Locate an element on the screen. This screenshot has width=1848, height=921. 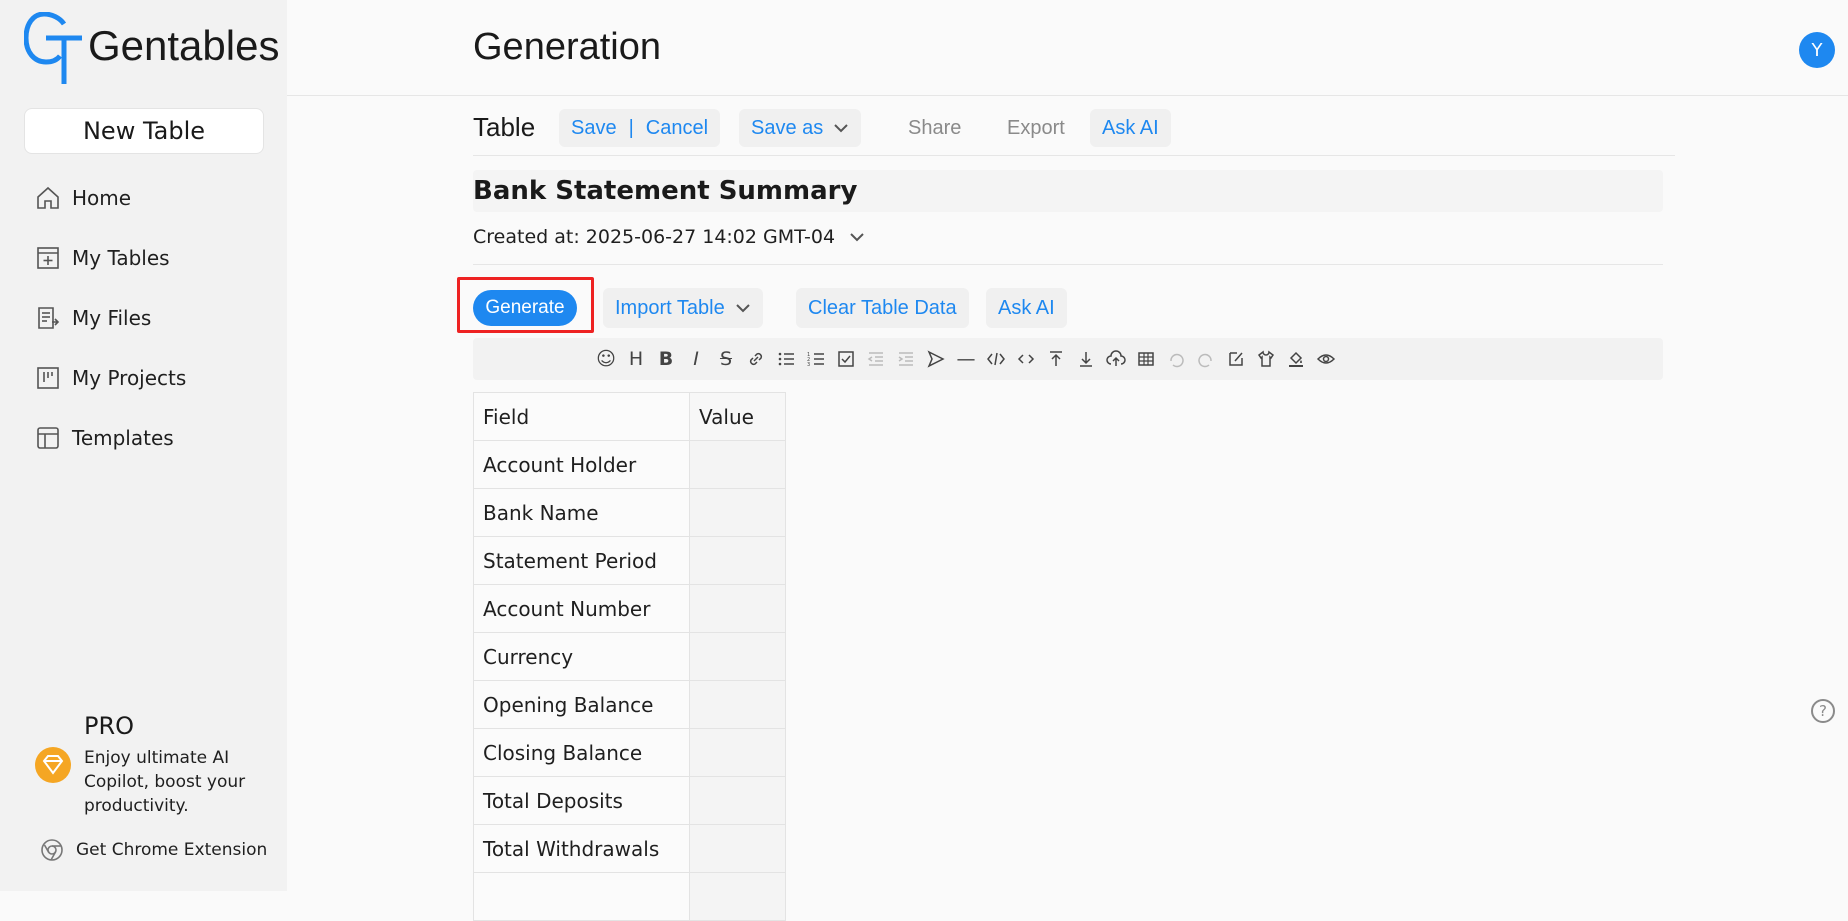
table-cell: Closing Balance is located at coordinates (581, 752).